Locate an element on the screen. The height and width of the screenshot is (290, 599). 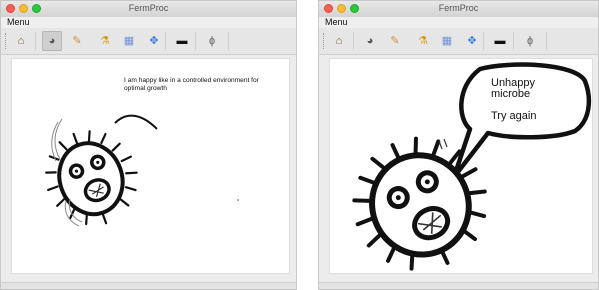
bubble-line-2: Try again is located at coordinates (514, 116).